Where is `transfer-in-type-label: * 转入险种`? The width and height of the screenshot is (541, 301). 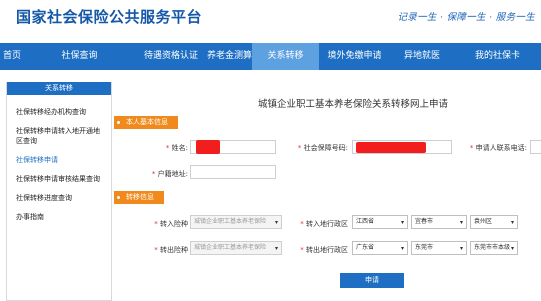
transfer-in-type-label: * 转入险种 is located at coordinates (171, 224).